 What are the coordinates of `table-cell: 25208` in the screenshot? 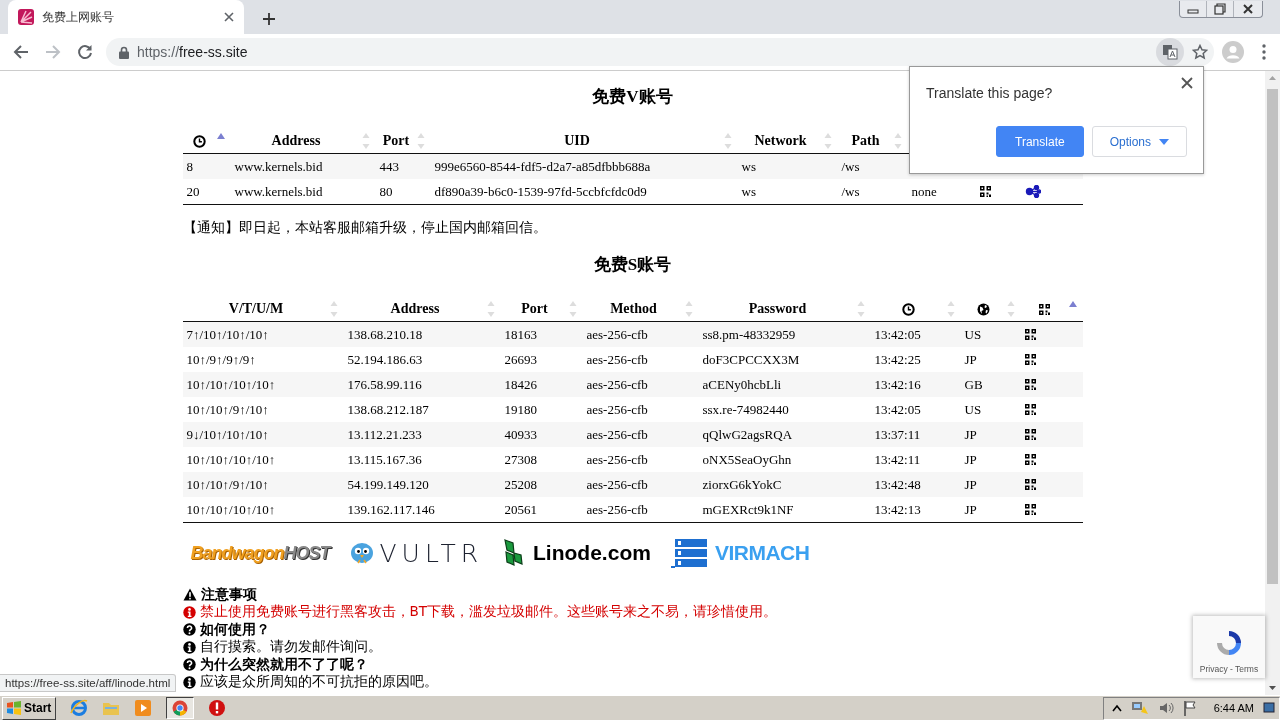 It's located at (520, 484).